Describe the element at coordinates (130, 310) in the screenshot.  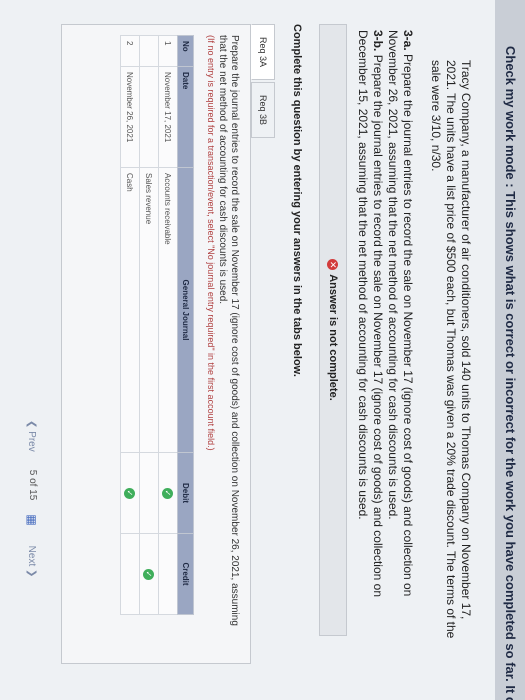
I see `row-account-field: Cash` at that location.